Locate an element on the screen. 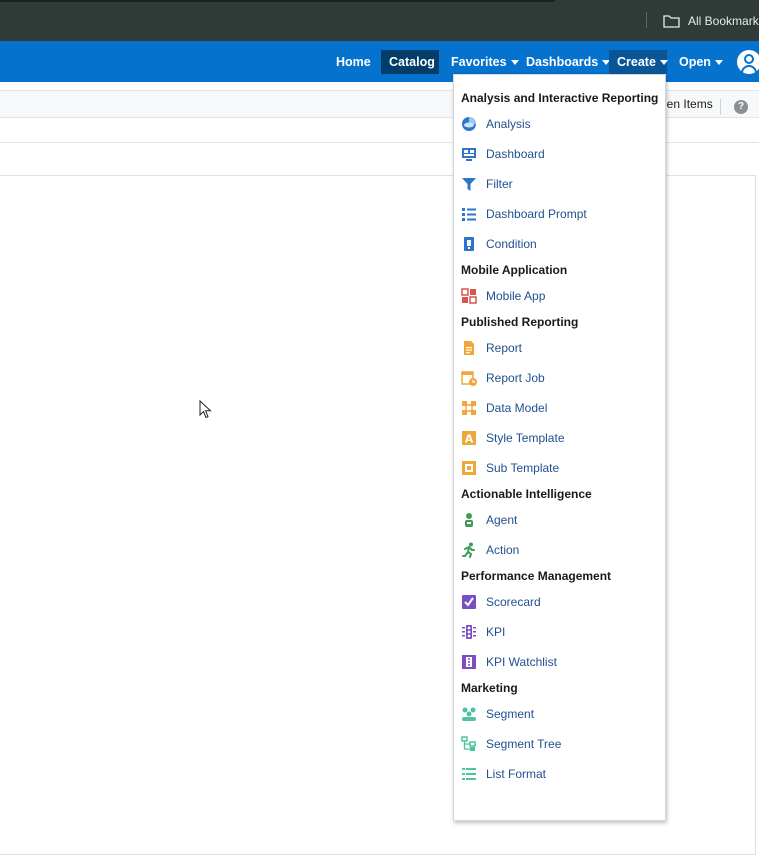  nav-label: Favorites is located at coordinates (479, 62).